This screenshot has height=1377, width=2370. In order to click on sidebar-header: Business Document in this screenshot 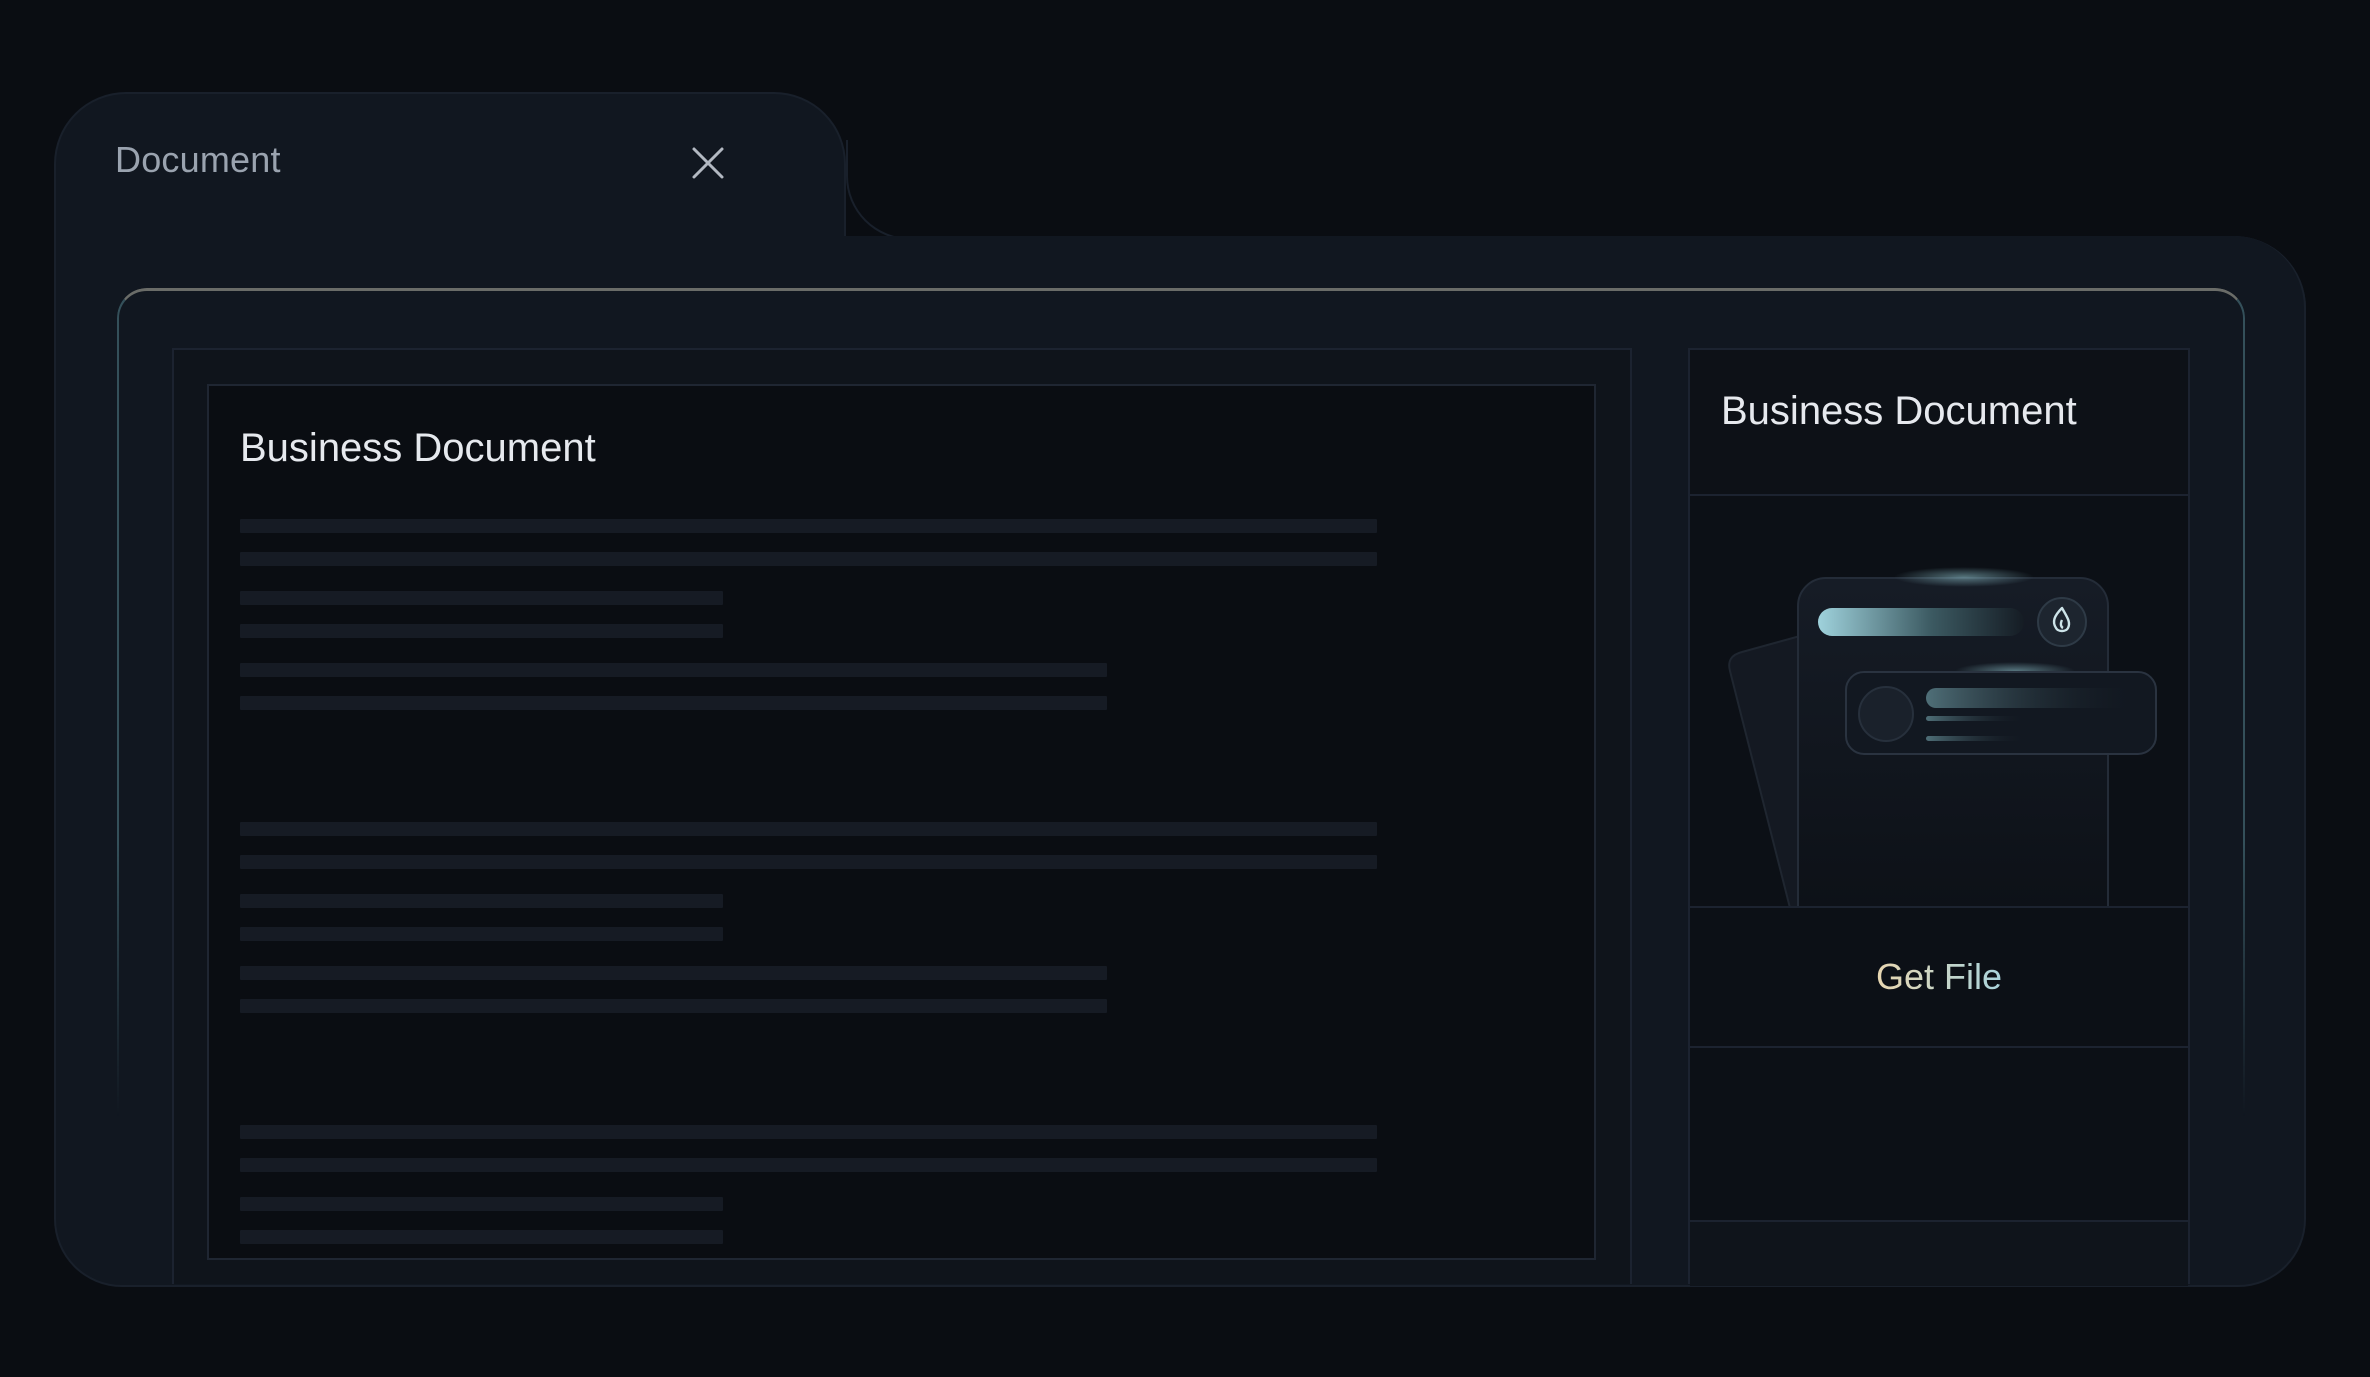, I will do `click(1939, 423)`.